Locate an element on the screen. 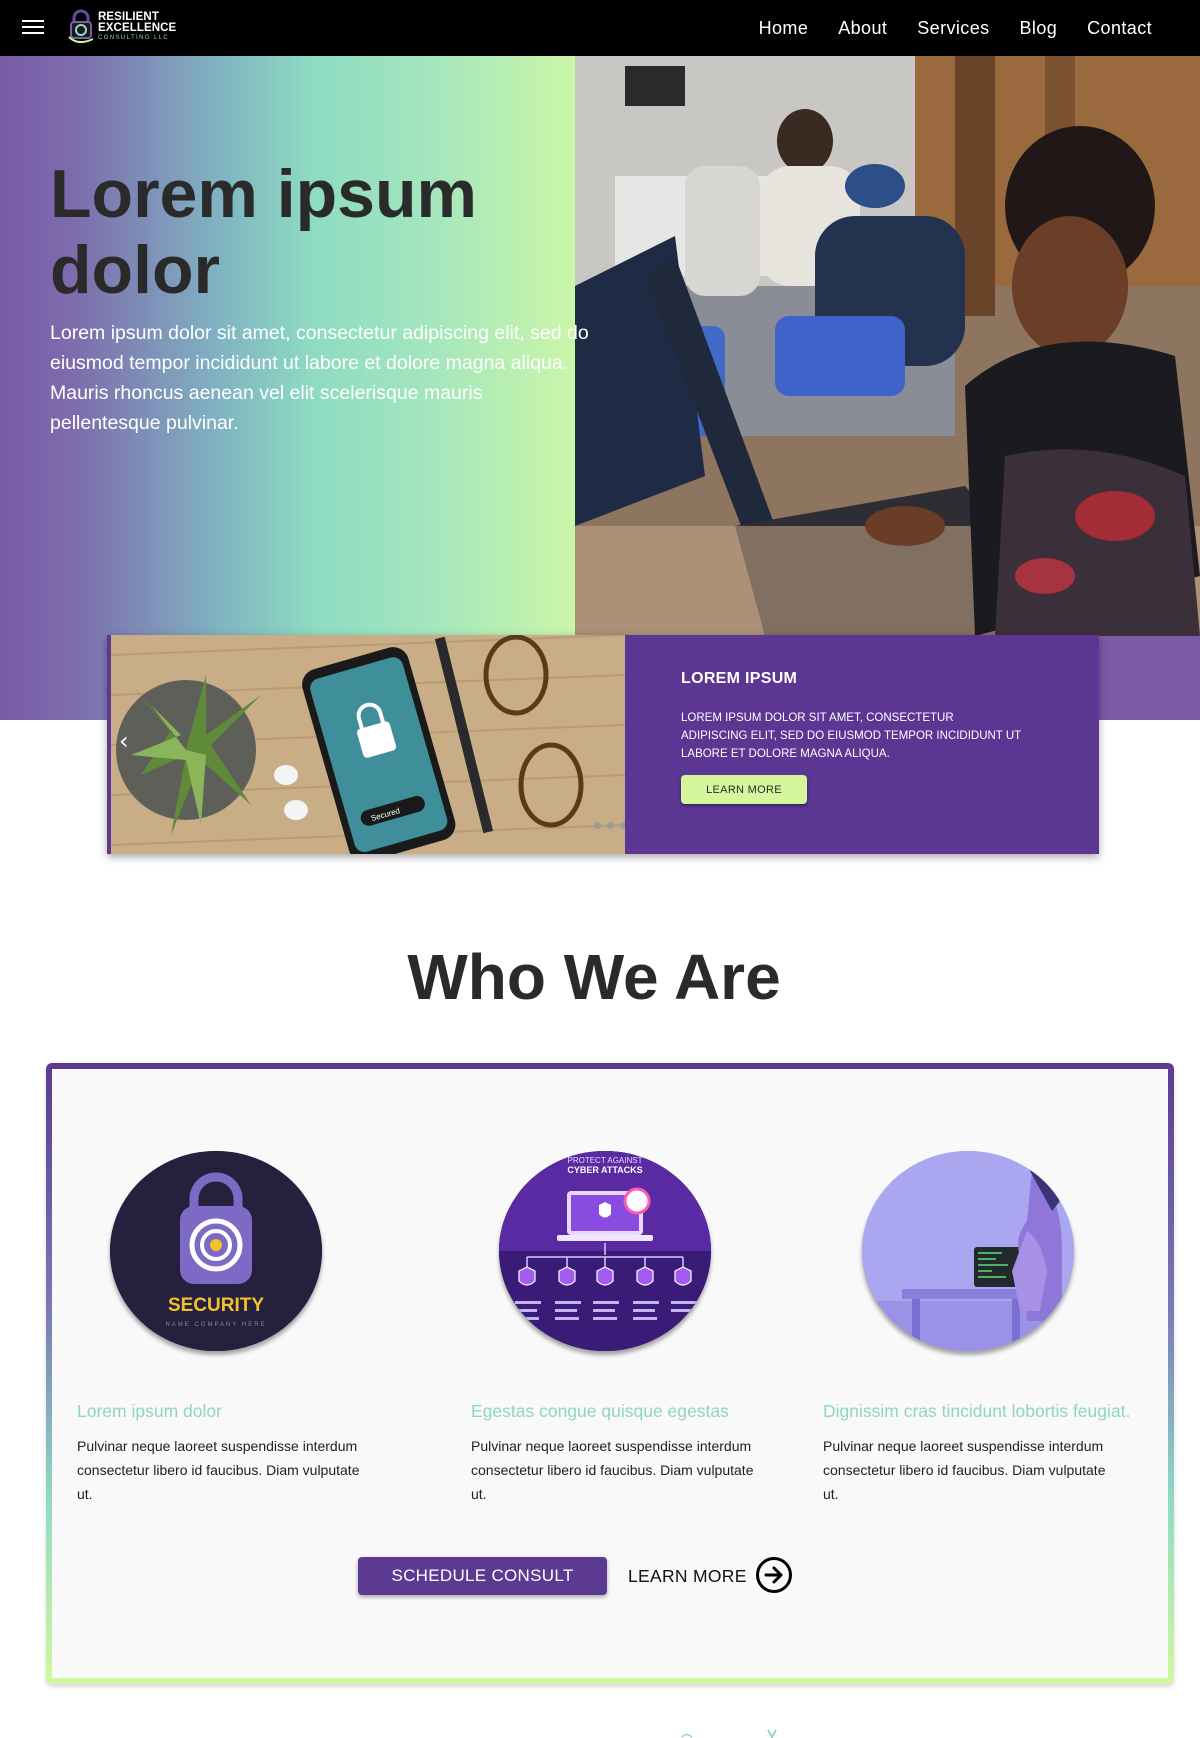 This screenshot has width=1200, height=1738. nav-link-home: Home is located at coordinates (784, 28).